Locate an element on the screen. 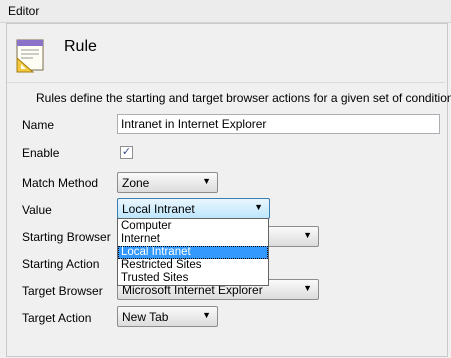  value-selected: Local Intranet is located at coordinates (158, 209).